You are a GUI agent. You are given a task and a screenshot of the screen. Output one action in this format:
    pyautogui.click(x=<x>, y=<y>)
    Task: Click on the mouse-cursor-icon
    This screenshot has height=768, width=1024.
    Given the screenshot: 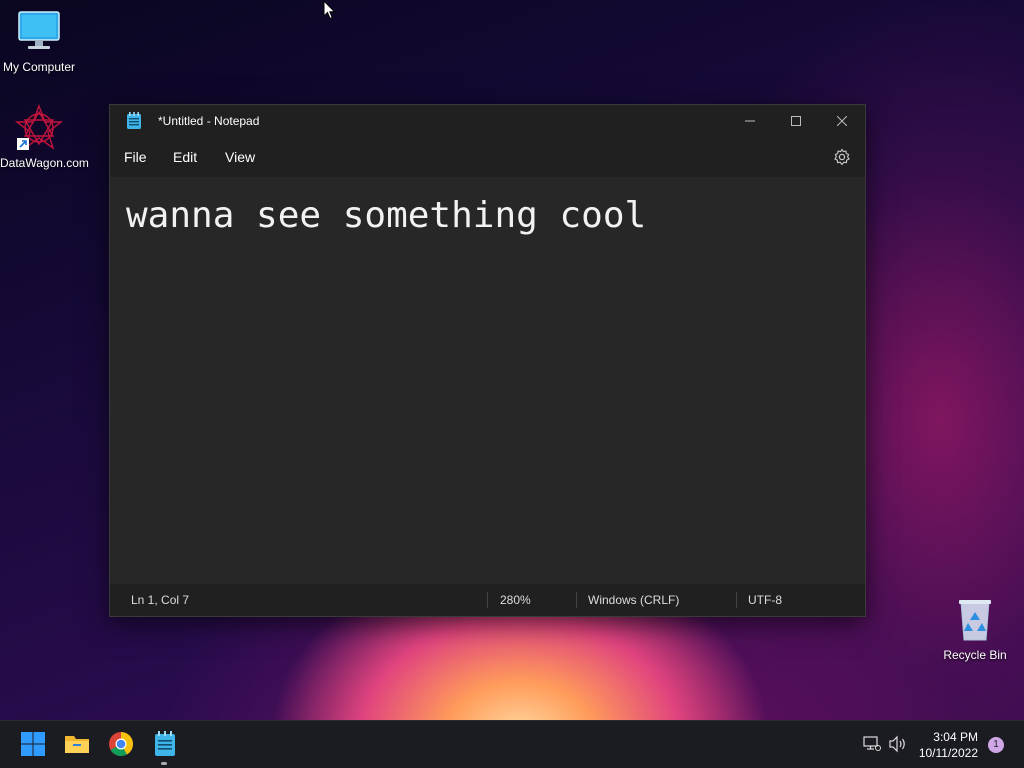 What is the action you would take?
    pyautogui.click(x=330, y=10)
    